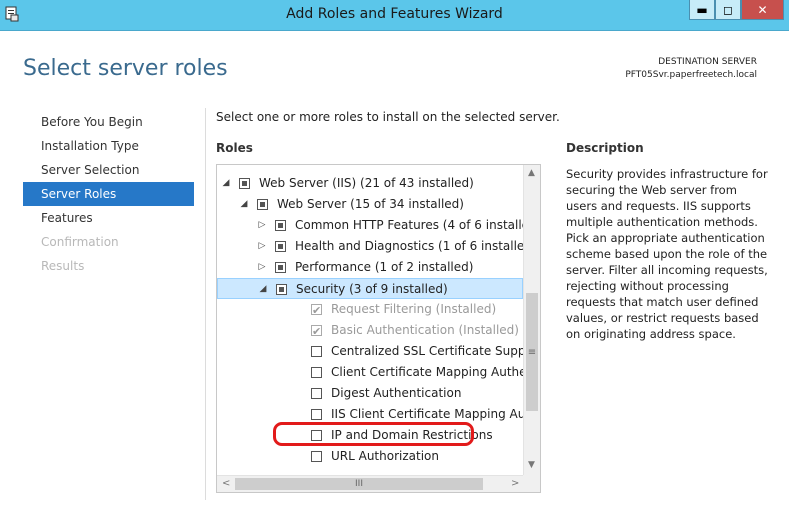 The width and height of the screenshot is (789, 509). I want to click on tree-row: URL Authorization, so click(370, 456).